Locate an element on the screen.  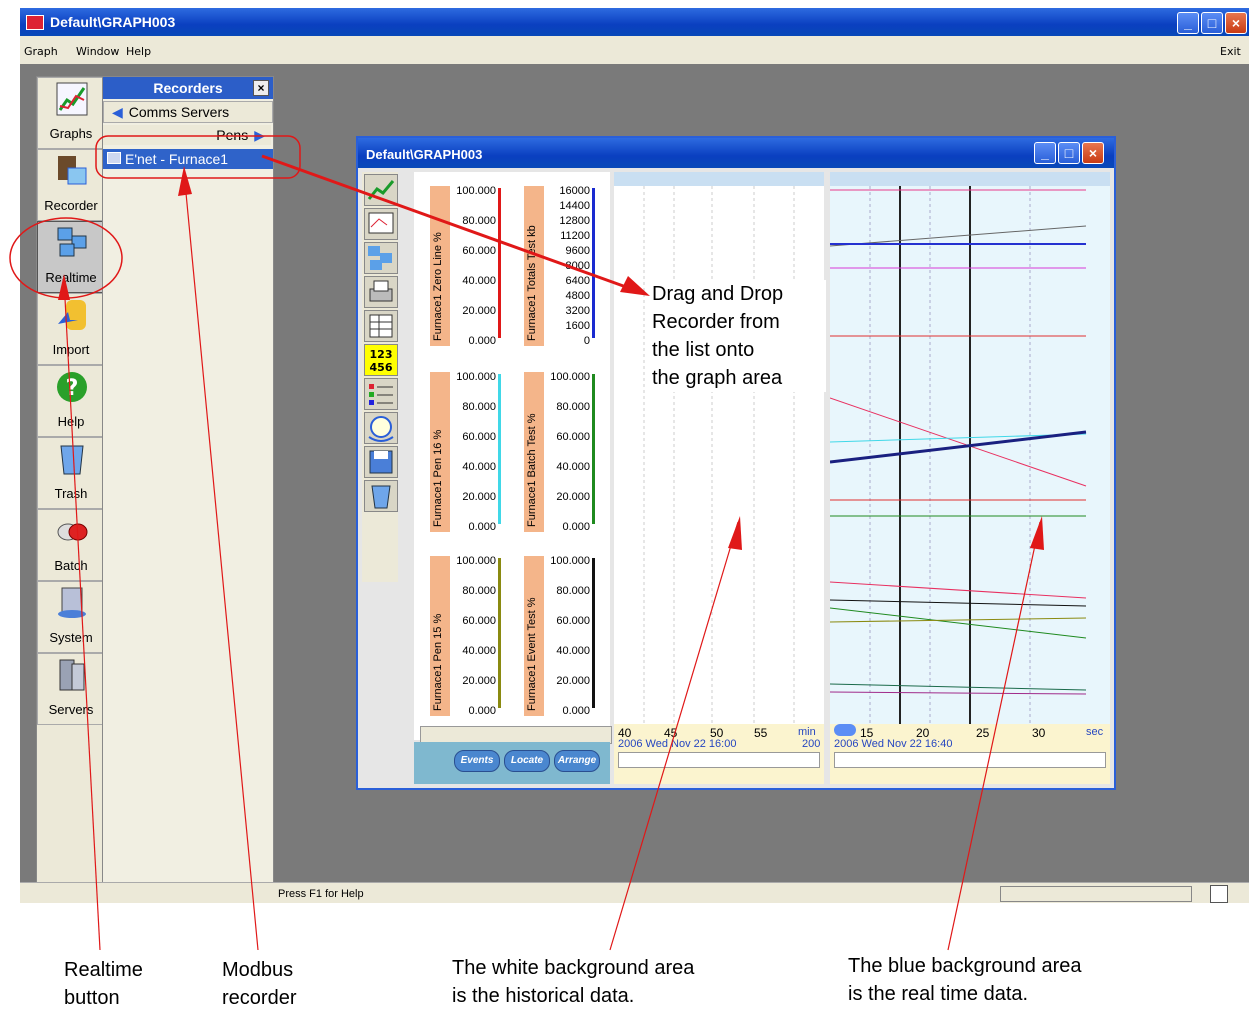
annotation-line: Modbus is located at coordinates (258, 970).